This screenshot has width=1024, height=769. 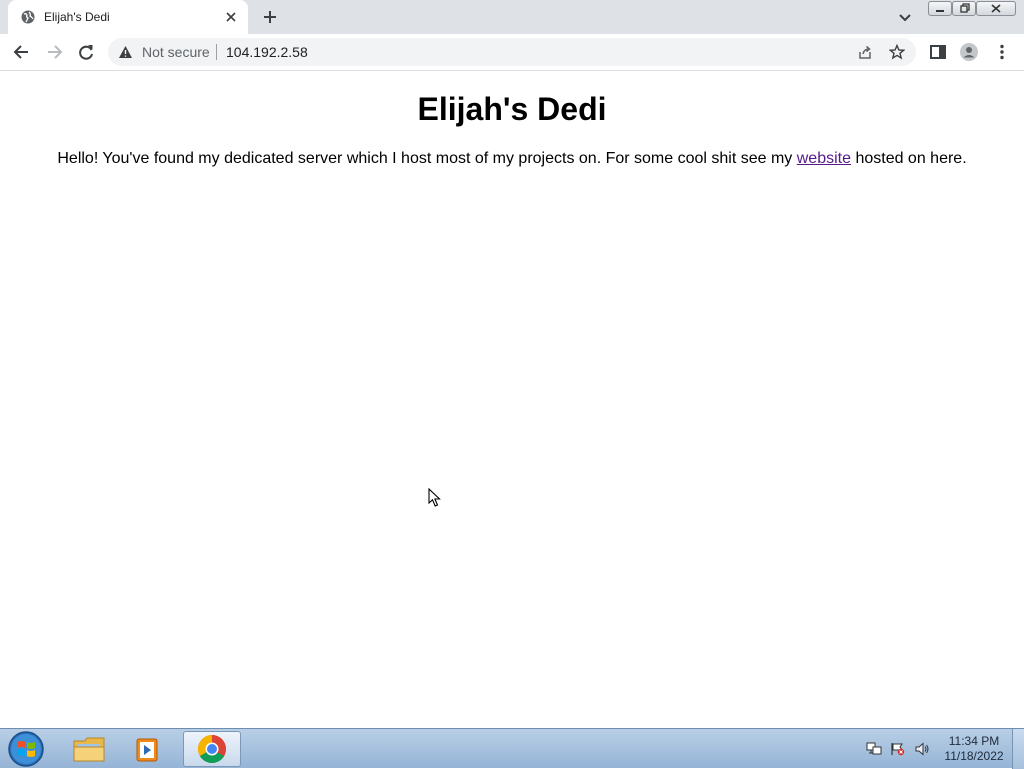 I want to click on chrome-icon, so click(x=212, y=749).